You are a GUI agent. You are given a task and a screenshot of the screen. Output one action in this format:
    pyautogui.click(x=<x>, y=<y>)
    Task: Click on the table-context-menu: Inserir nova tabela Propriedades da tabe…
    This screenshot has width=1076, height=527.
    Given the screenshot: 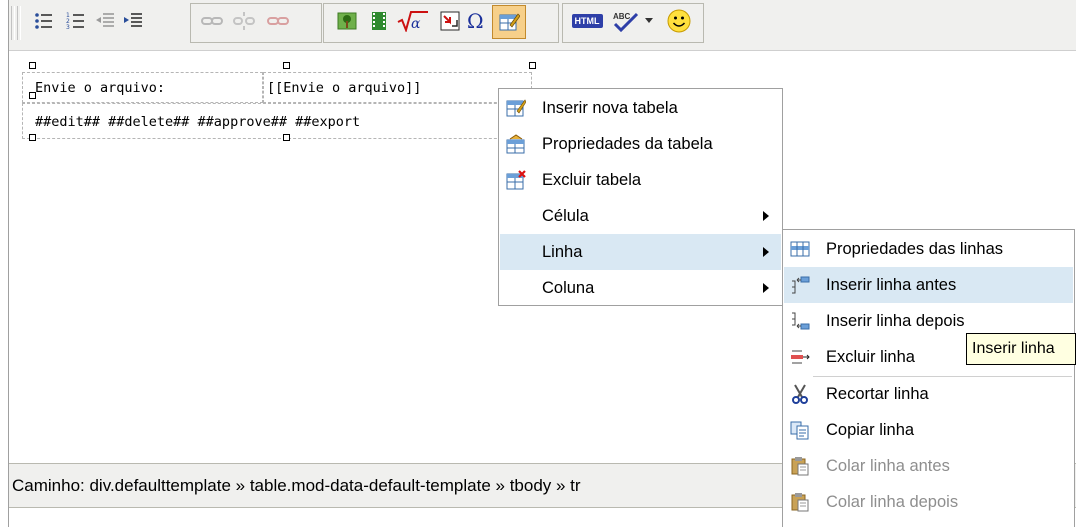 What is the action you would take?
    pyautogui.click(x=640, y=197)
    